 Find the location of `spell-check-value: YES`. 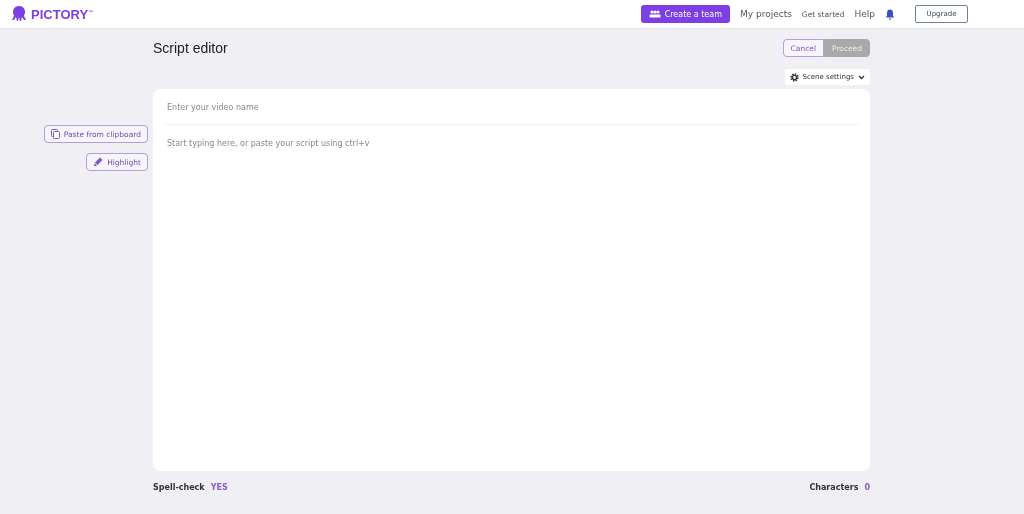

spell-check-value: YES is located at coordinates (219, 487).